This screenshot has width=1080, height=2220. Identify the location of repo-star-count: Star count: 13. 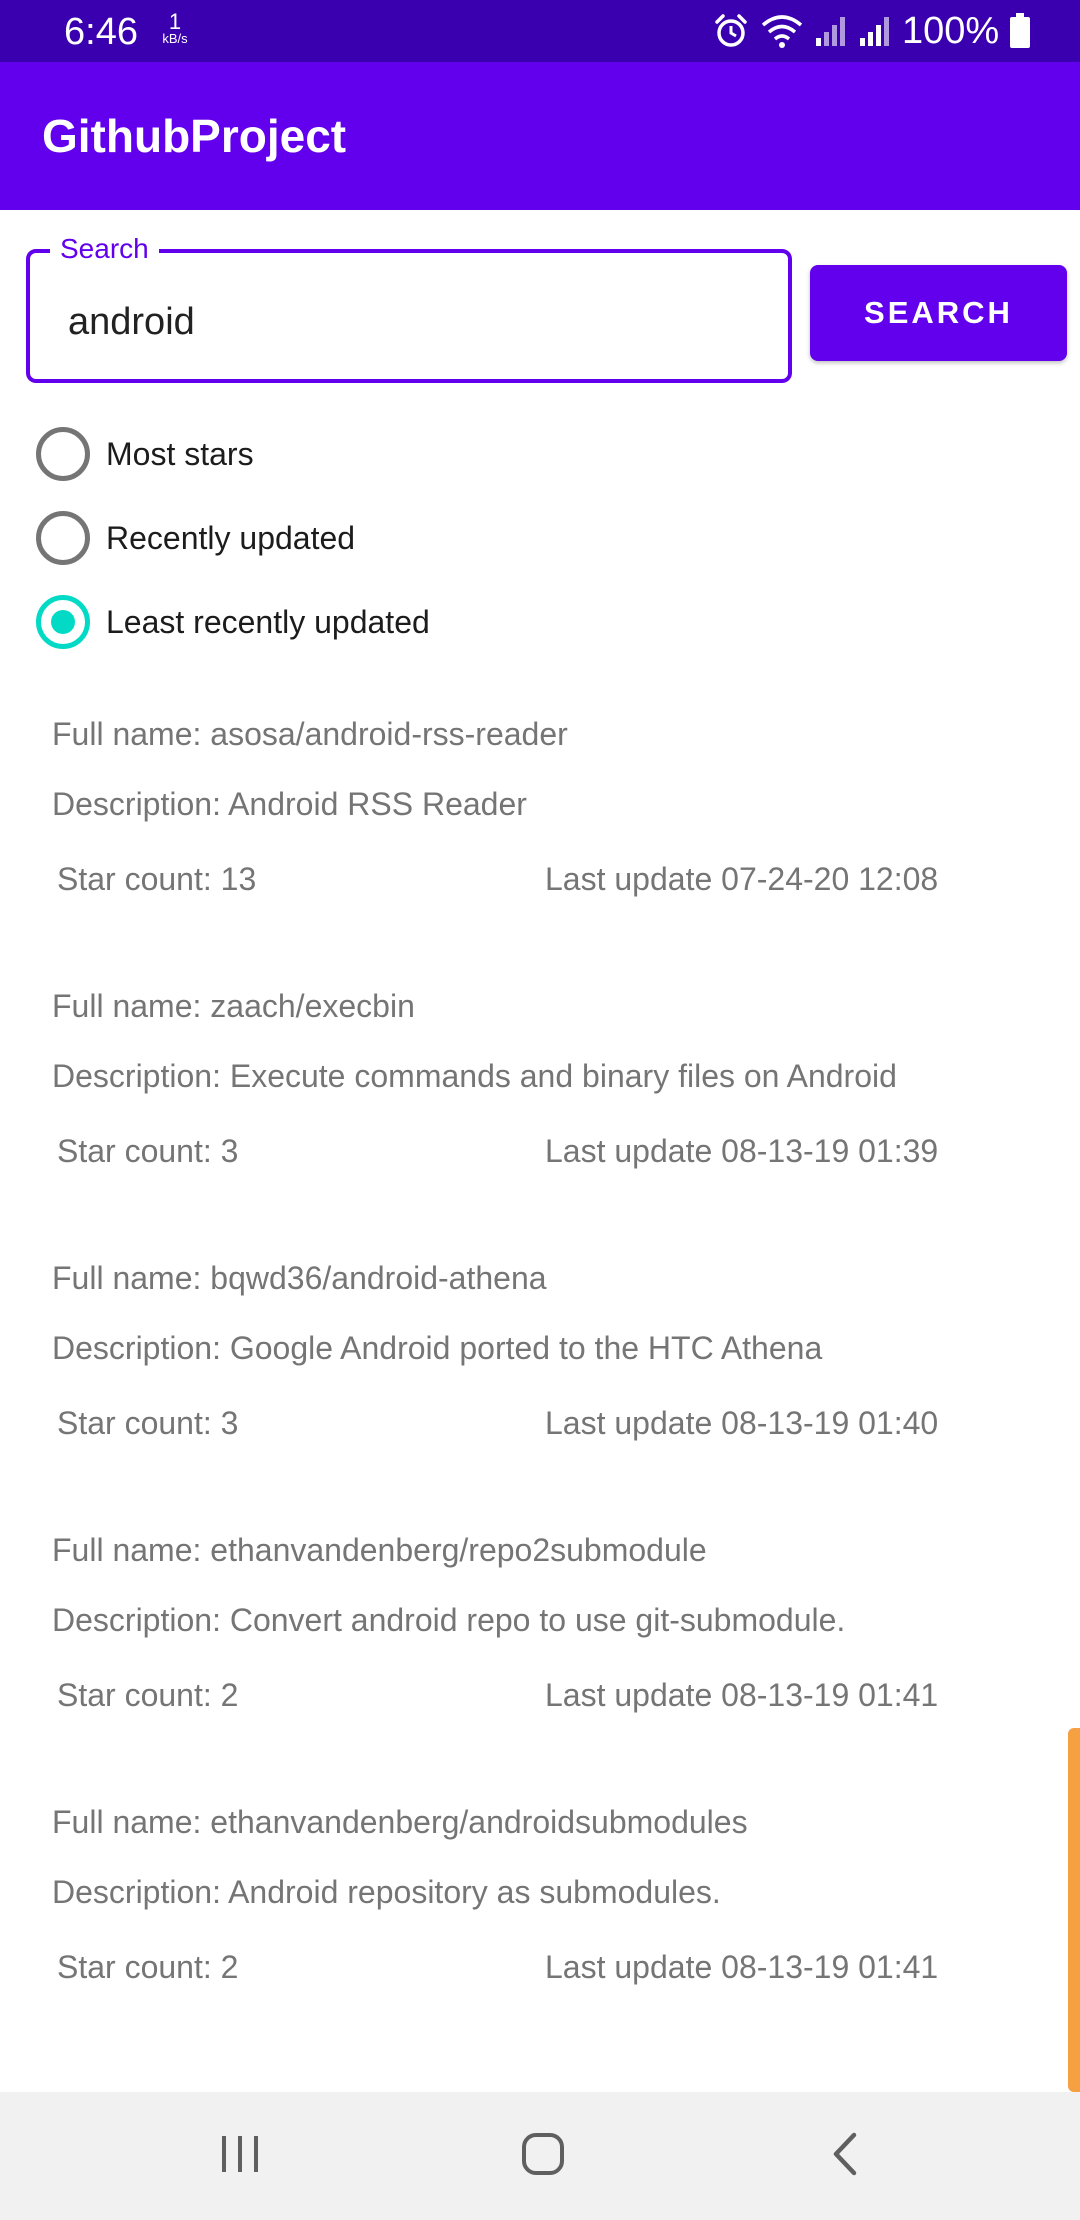
(157, 879).